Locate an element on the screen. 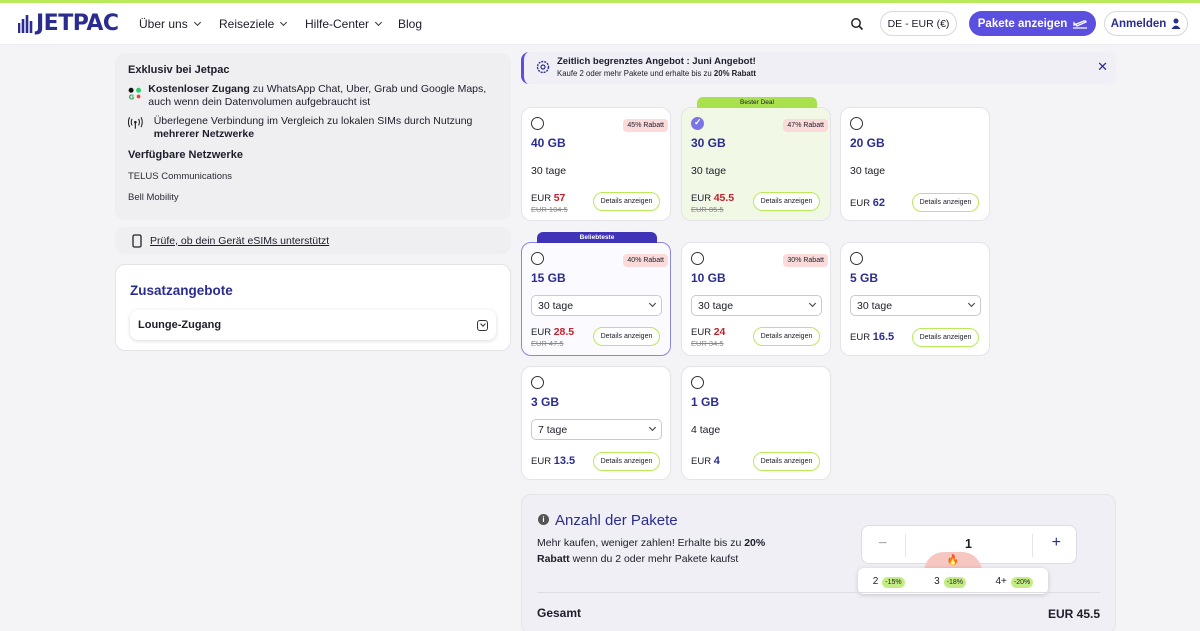 The height and width of the screenshot is (631, 1200). plan-data: 3 GB is located at coordinates (545, 402).